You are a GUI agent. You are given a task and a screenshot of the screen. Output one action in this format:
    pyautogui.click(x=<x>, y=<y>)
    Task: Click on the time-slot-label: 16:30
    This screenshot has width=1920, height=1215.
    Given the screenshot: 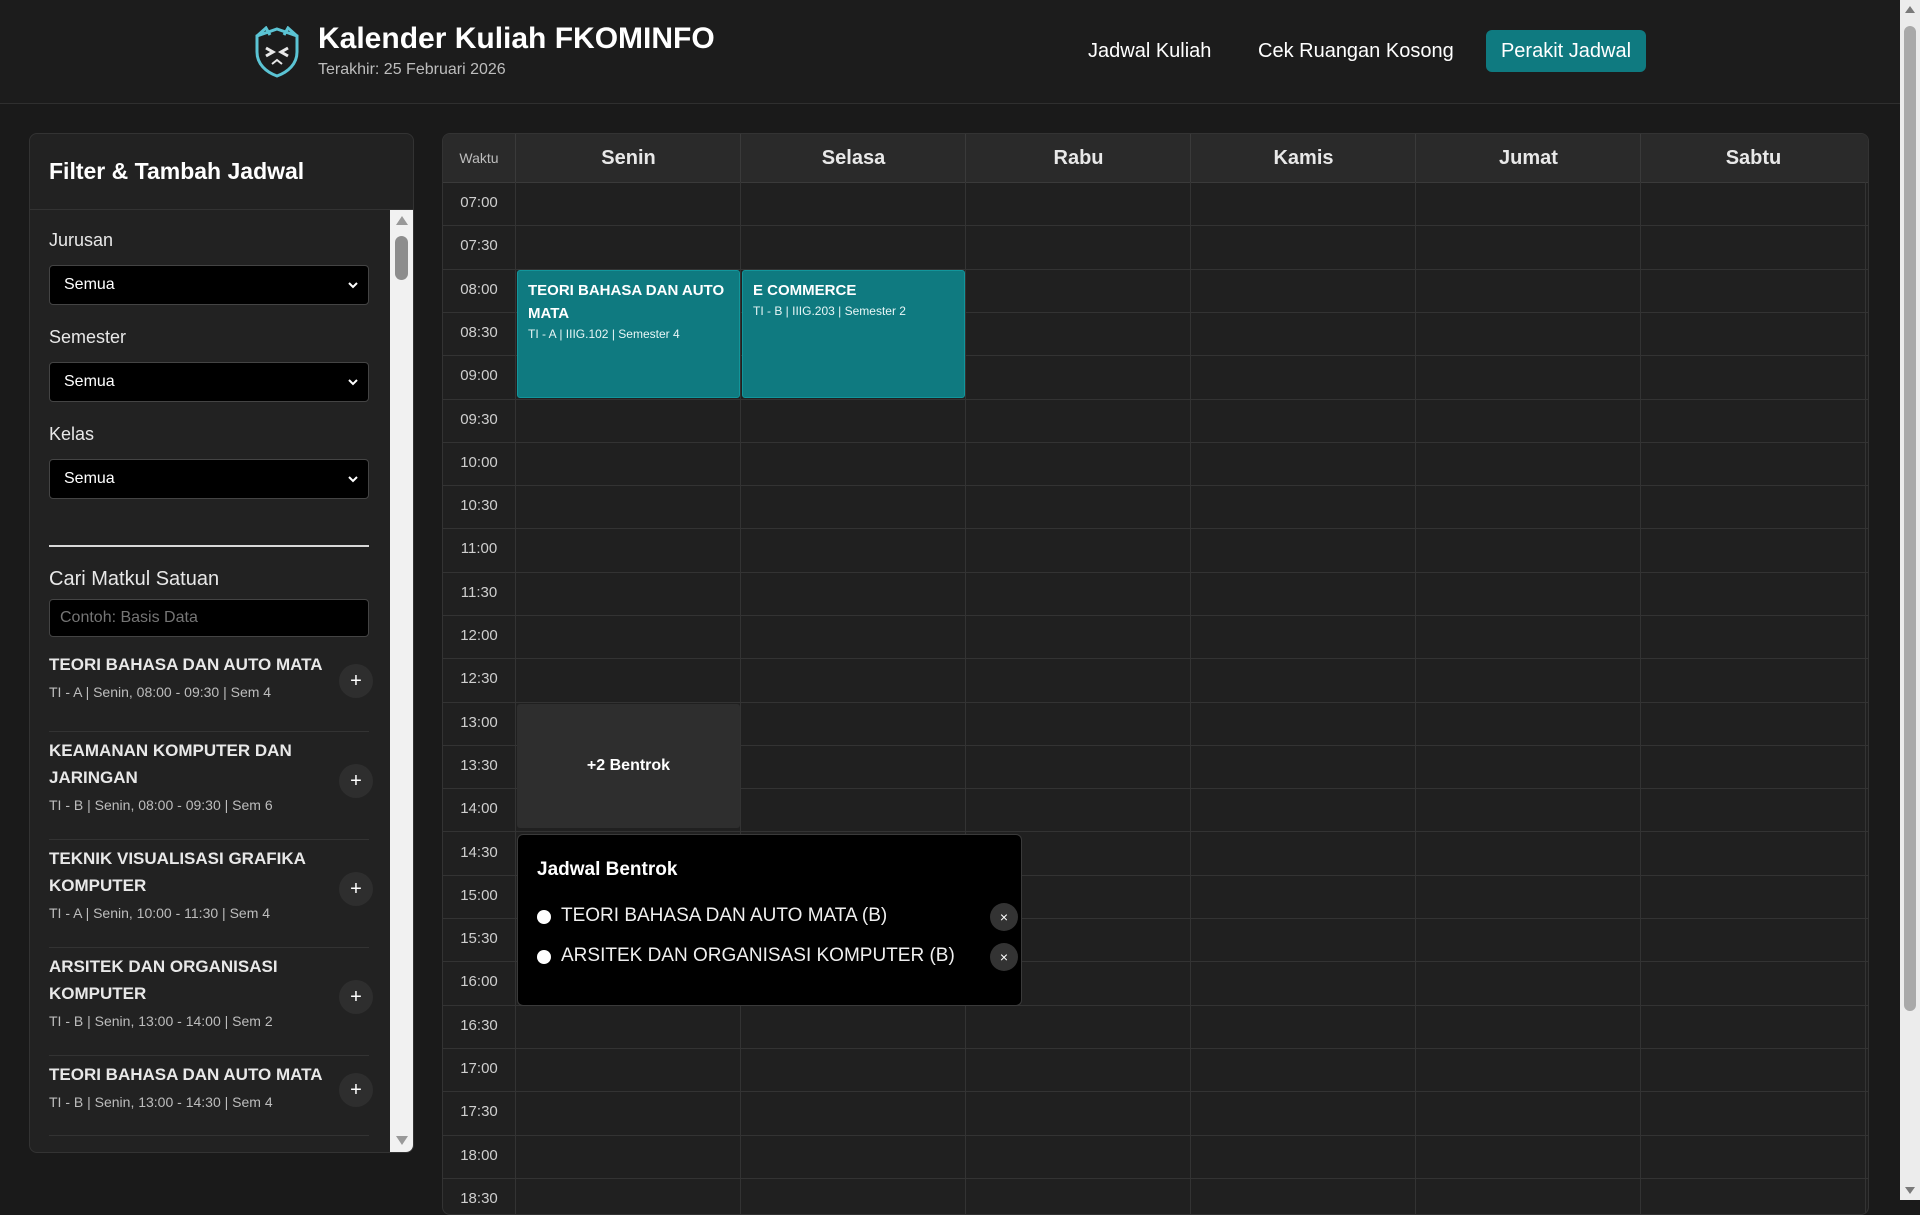 What is the action you would take?
    pyautogui.click(x=479, y=1025)
    